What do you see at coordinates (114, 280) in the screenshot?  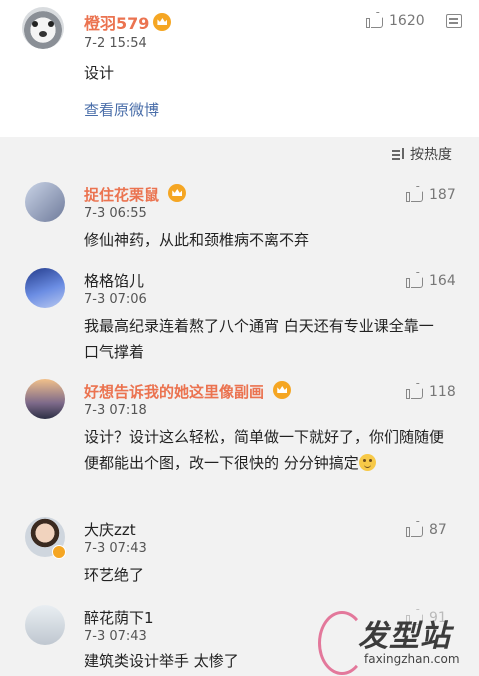 I see `commenter-name: 格格馅儿` at bounding box center [114, 280].